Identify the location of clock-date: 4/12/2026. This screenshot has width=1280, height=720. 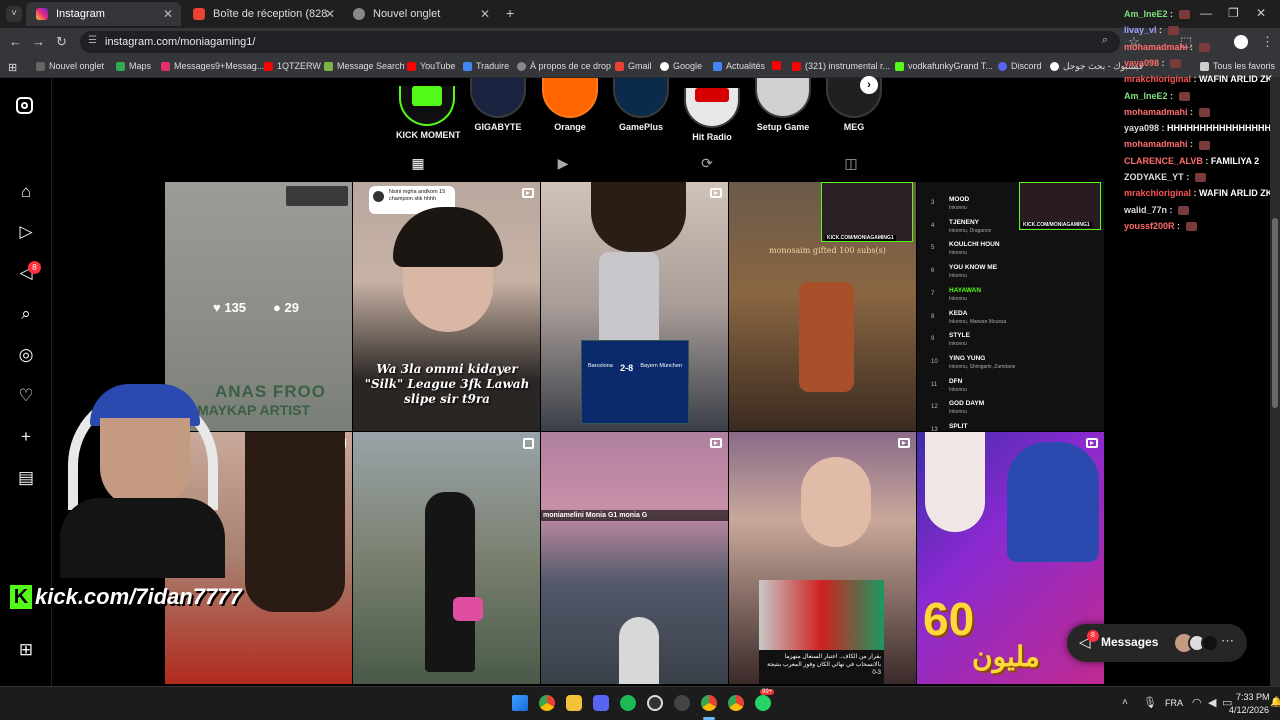
(1249, 710).